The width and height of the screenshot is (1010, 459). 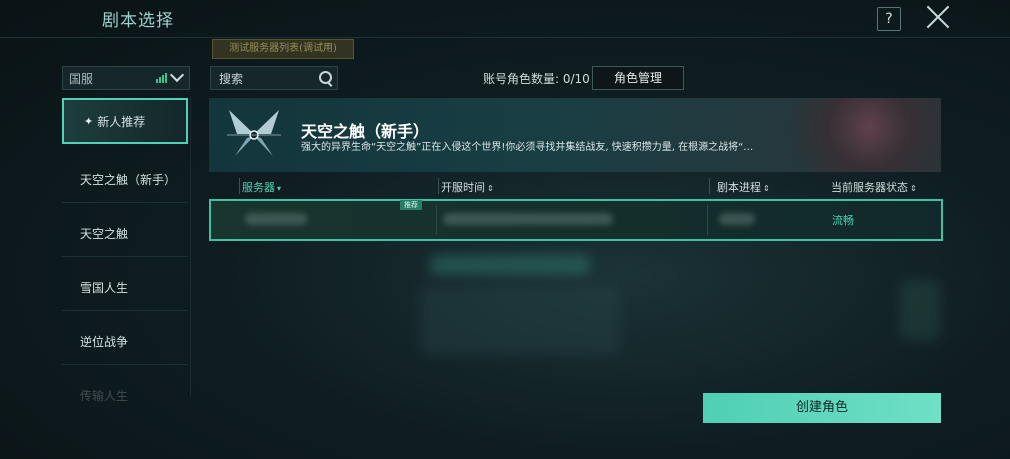 What do you see at coordinates (126, 78) in the screenshot?
I see `region-selector: 国服` at bounding box center [126, 78].